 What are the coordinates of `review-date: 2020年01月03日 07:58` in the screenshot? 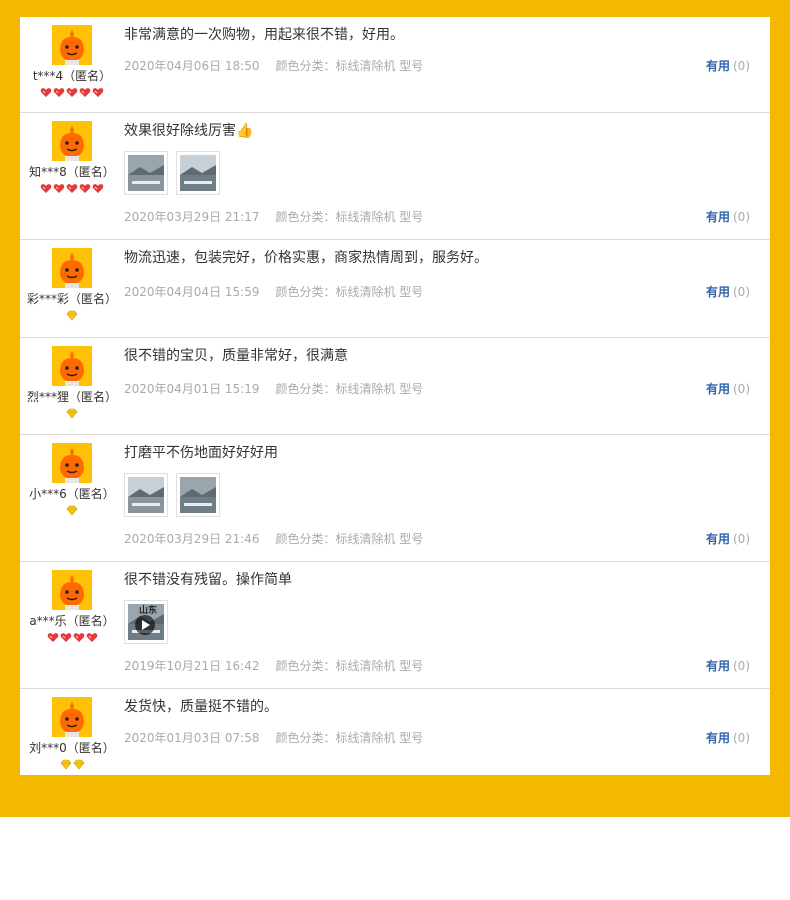 It's located at (192, 738).